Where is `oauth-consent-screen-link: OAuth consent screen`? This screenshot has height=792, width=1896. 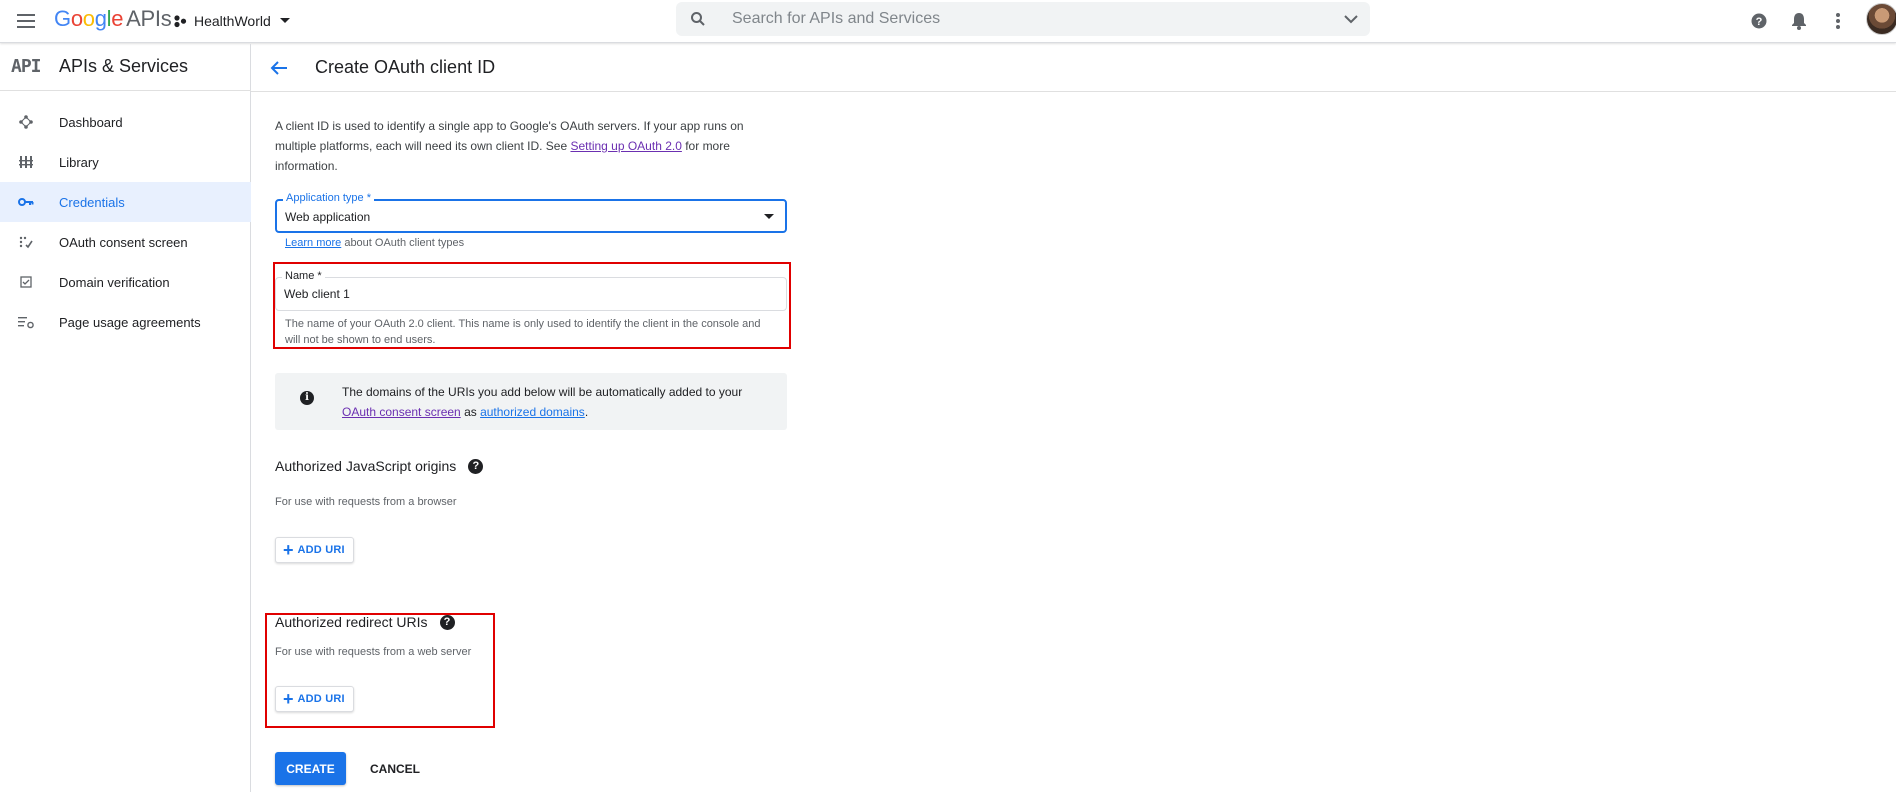 oauth-consent-screen-link: OAuth consent screen is located at coordinates (401, 412).